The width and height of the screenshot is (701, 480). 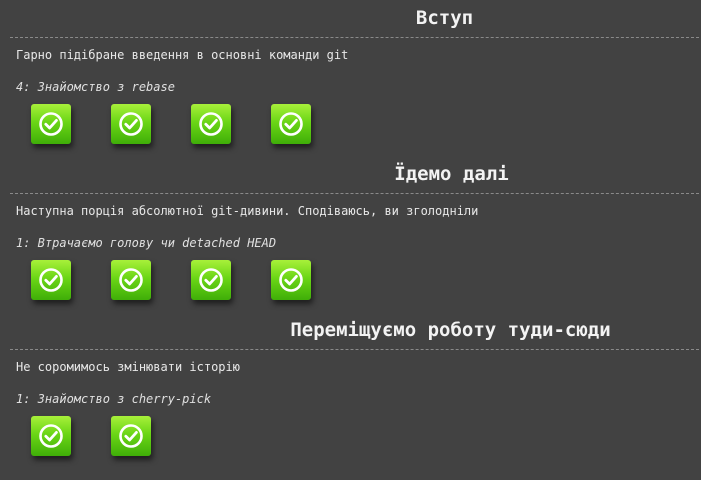 I want to click on current-level-name: 1: Знайомство з cherry-pick, so click(x=114, y=399).